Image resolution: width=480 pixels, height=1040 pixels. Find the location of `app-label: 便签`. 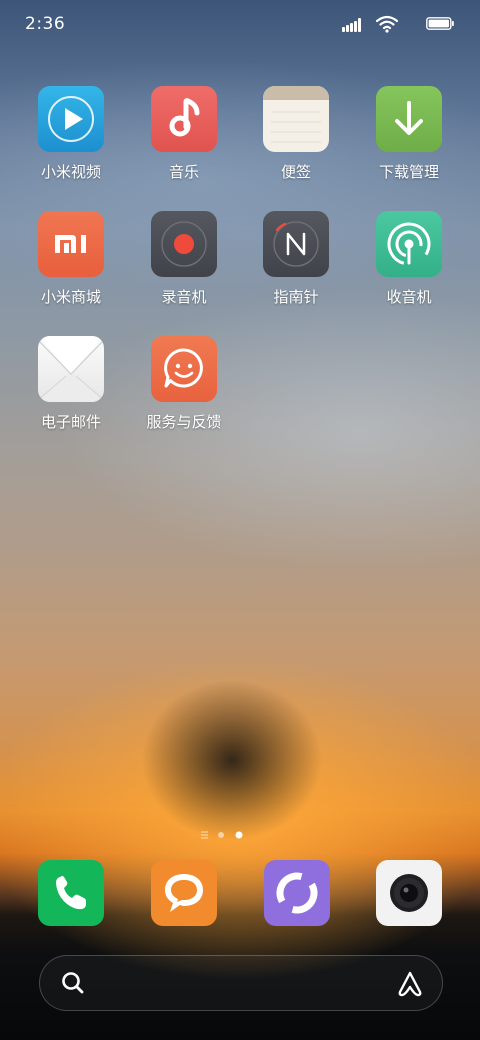

app-label: 便签 is located at coordinates (295, 172).